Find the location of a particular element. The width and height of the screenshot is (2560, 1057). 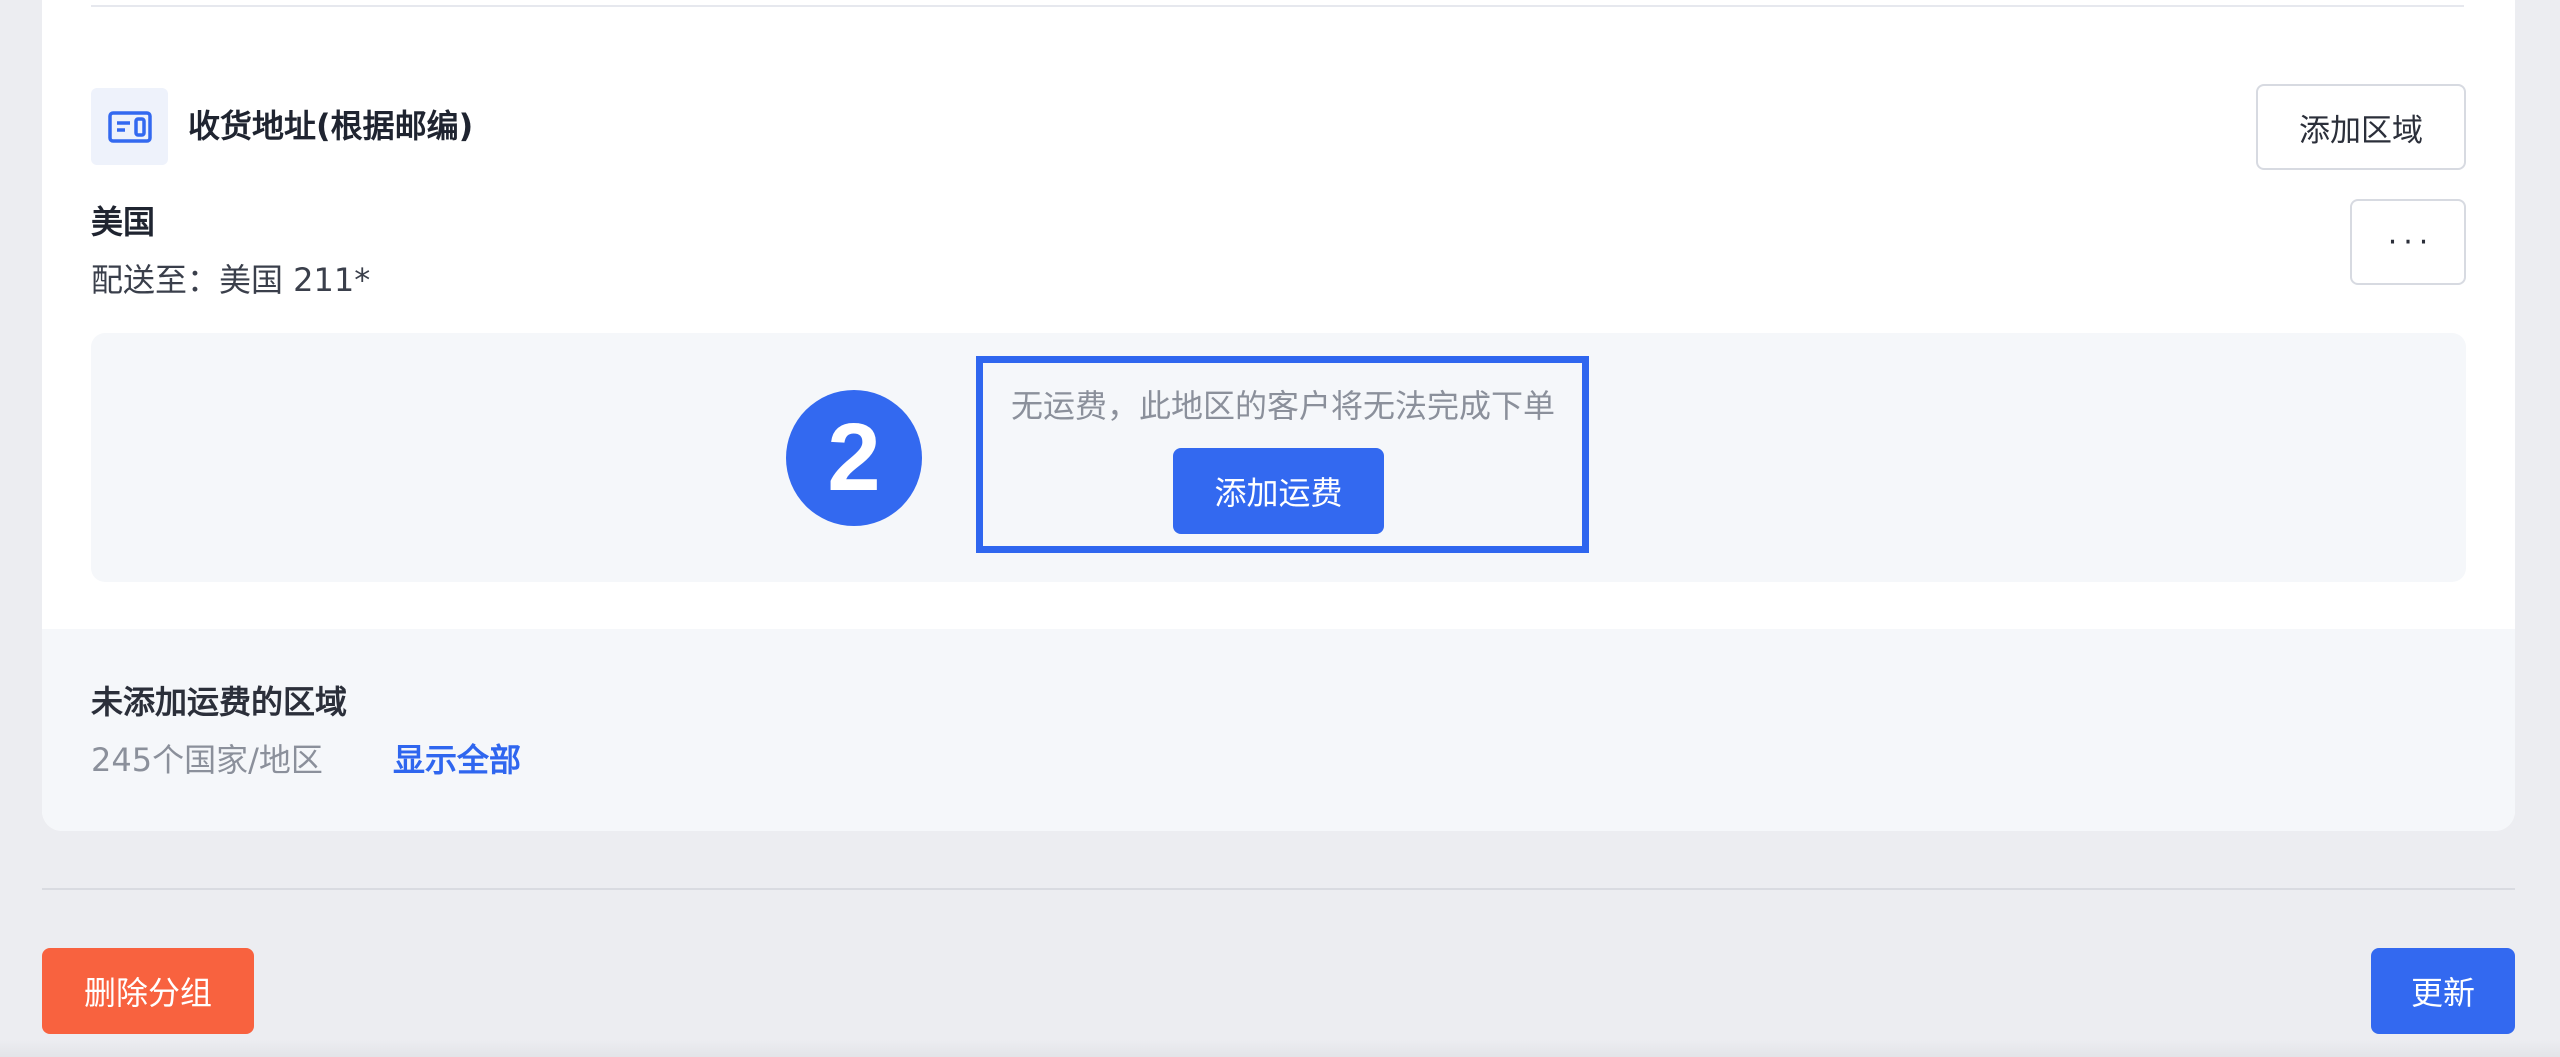

shipping-zone-icon is located at coordinates (129, 126).